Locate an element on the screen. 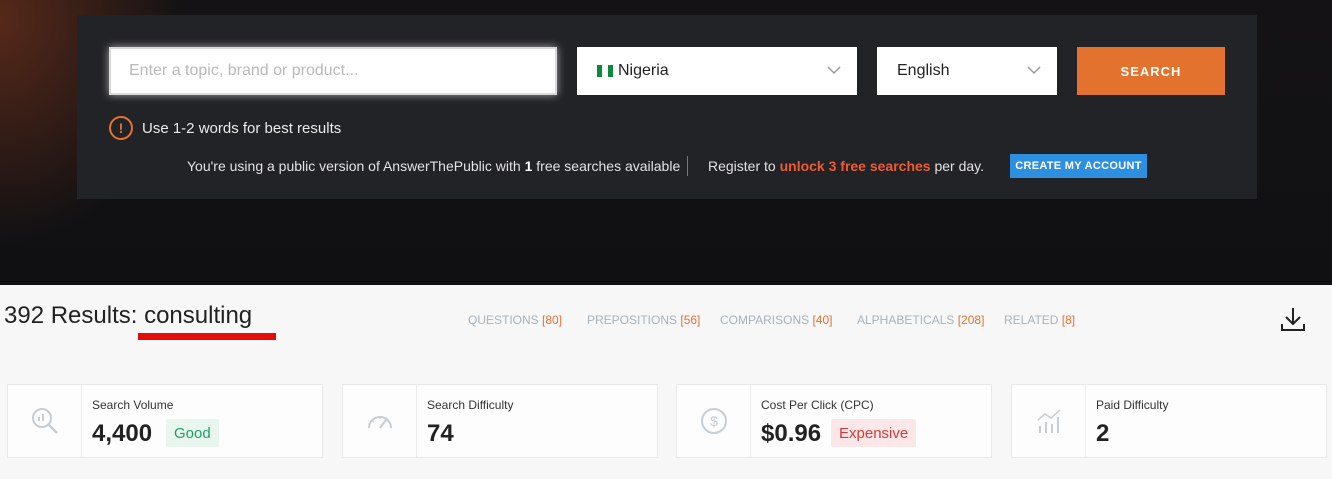  register-prefix: Register to is located at coordinates (744, 166).